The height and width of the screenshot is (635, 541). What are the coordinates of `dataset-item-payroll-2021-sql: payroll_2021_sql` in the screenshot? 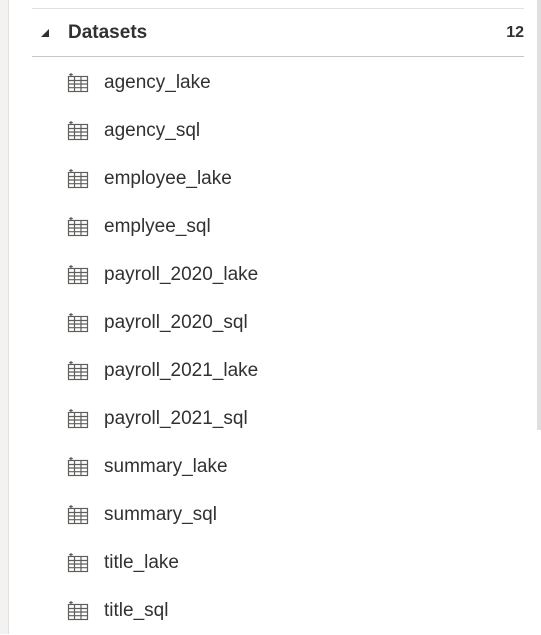 It's located at (295, 419).